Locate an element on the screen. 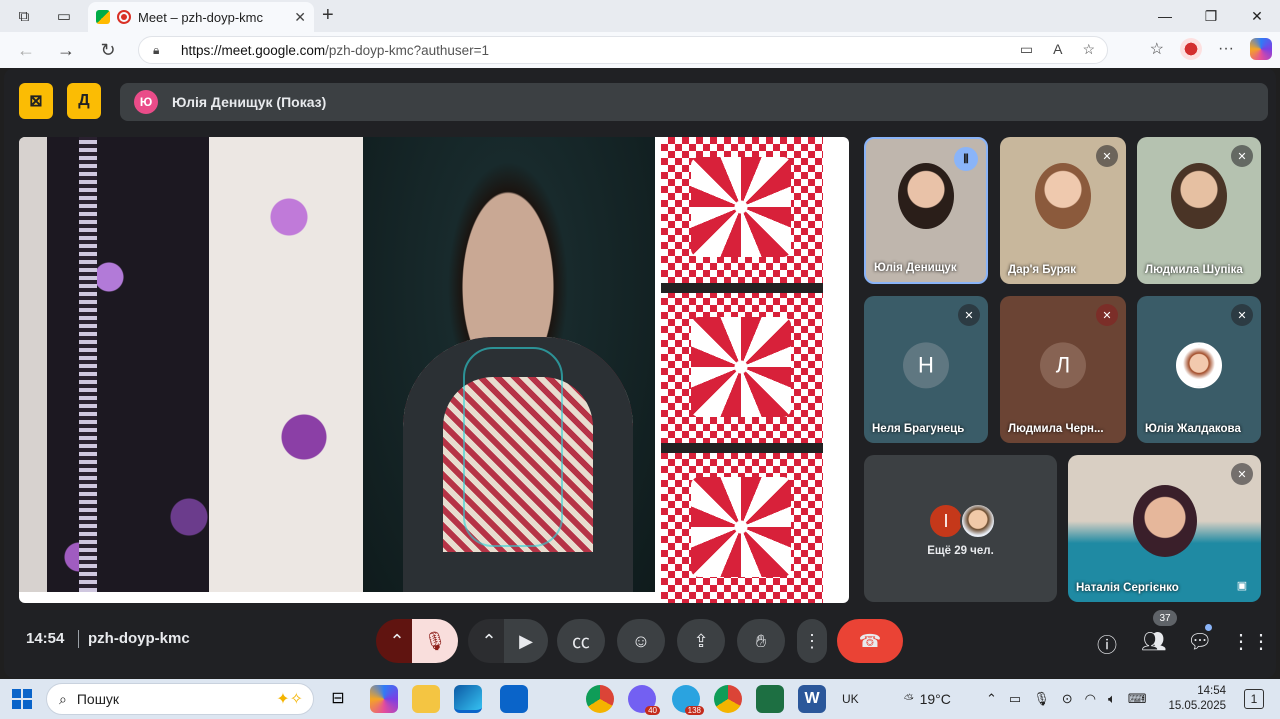 Image resolution: width=1280 pixels, height=719 pixels. camera-tray-icon: ▭ is located at coordinates (1015, 699).